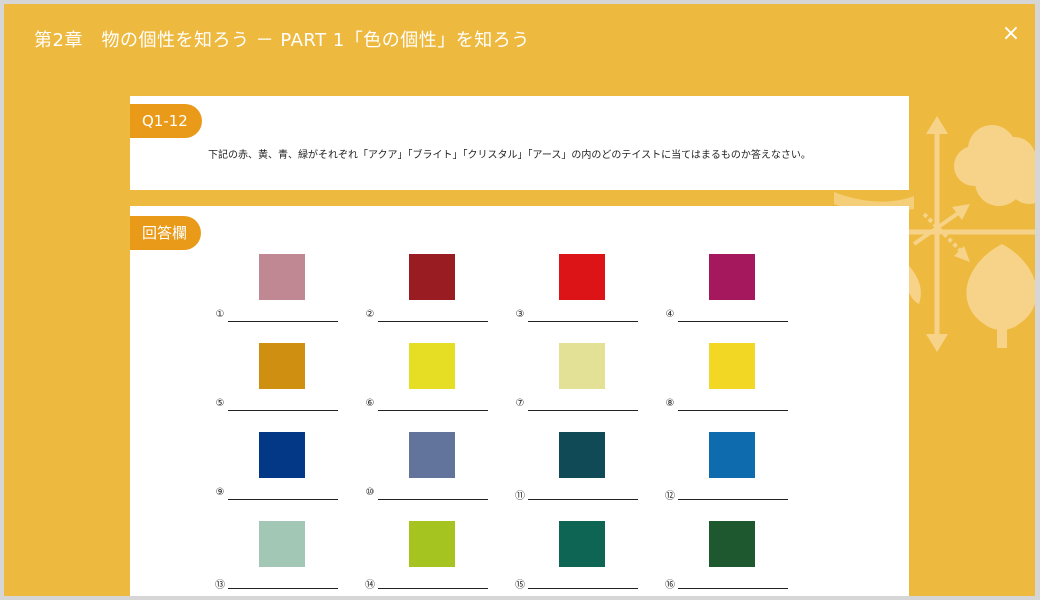 This screenshot has height=600, width=1040. Describe the element at coordinates (520, 403) in the screenshot. I see `item-number: ⑦` at that location.